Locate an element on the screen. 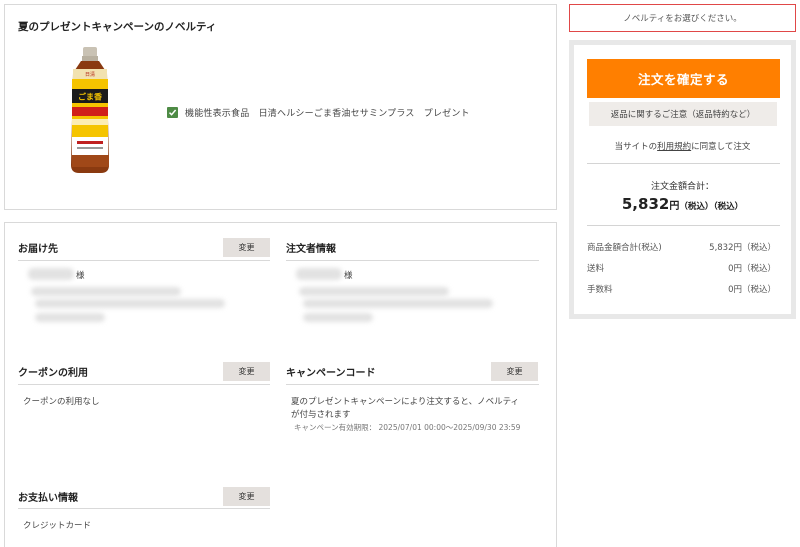 This screenshot has width=800, height=547. novelty-option: 機能性表示食品 日清ヘルシーごま香油セサミンプラス プレゼント is located at coordinates (318, 112).